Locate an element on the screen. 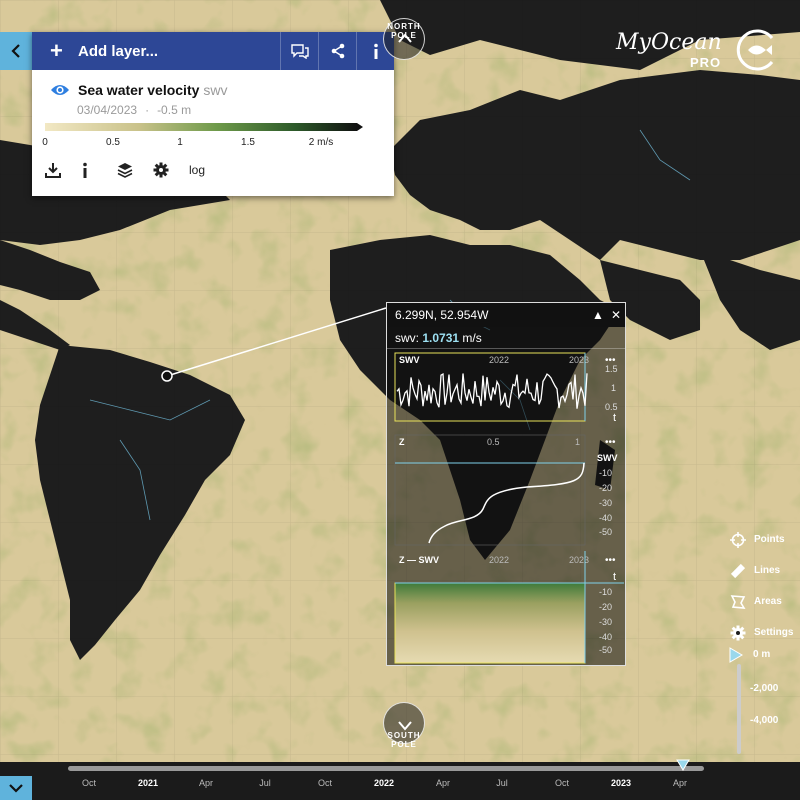 The image size is (800, 800). hov-depth-tick: -30 is located at coordinates (605, 622).